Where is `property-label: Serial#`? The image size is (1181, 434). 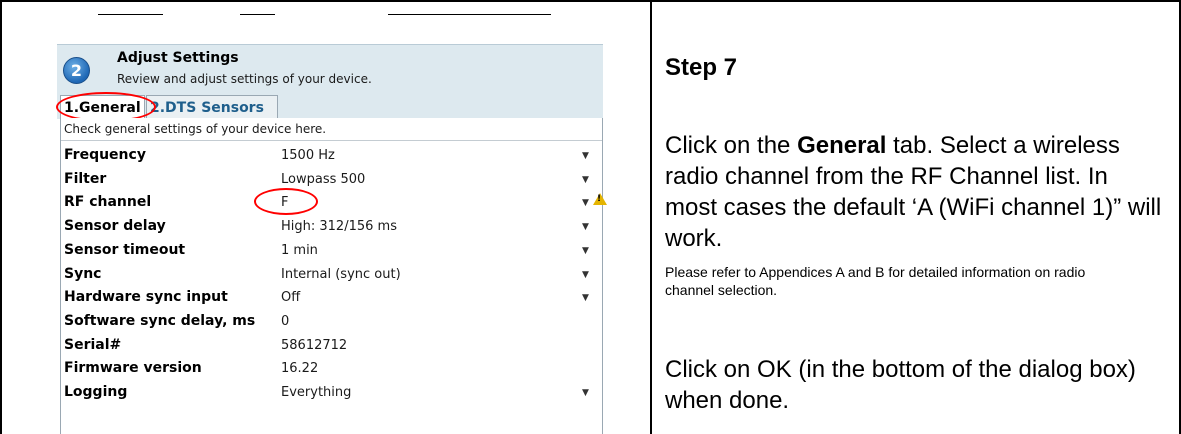
property-label: Serial# is located at coordinates (93, 344).